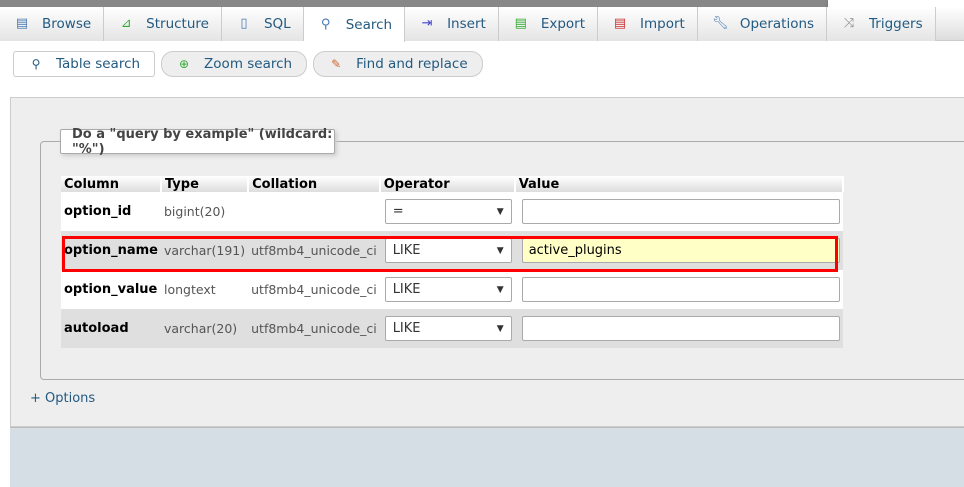 The width and height of the screenshot is (964, 487). What do you see at coordinates (487, 457) in the screenshot?
I see `footer-area` at bounding box center [487, 457].